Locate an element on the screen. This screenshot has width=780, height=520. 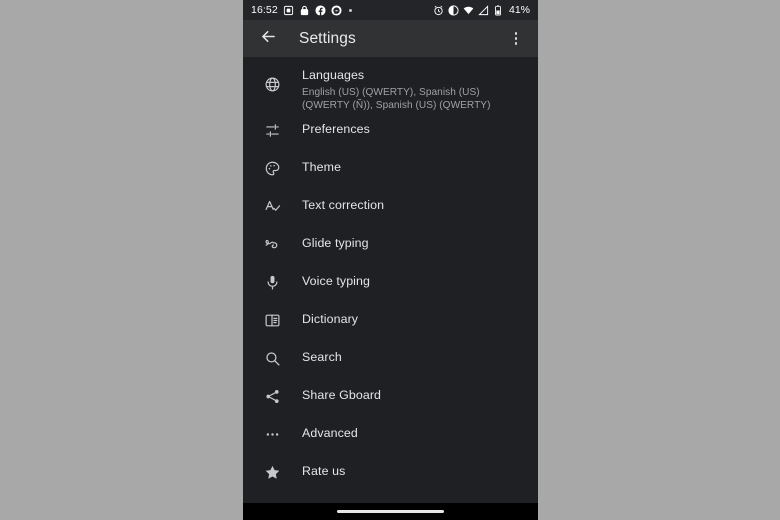
signal-icon is located at coordinates (483, 10).